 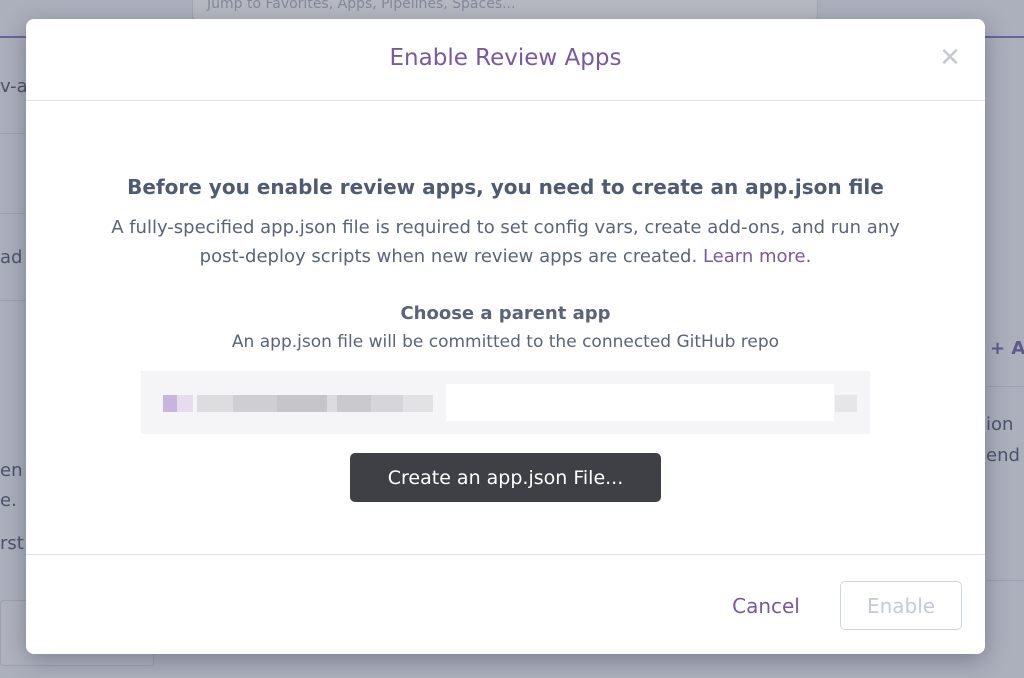 I want to click on redacted-app-name, so click(x=306, y=403).